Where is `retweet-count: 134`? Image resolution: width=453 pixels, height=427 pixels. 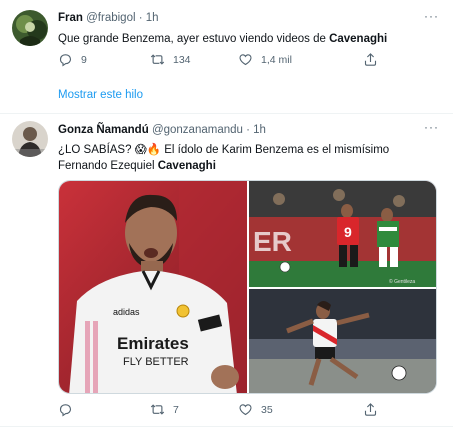 retweet-count: 134 is located at coordinates (182, 59).